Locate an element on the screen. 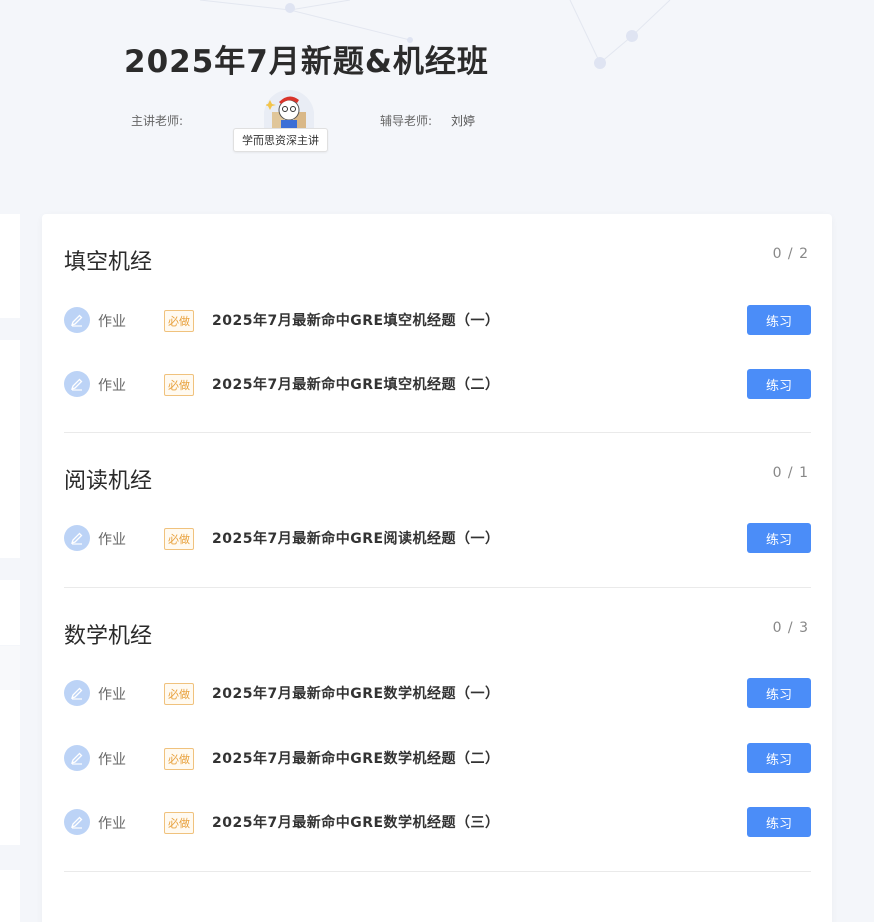  list-item: 作业 必做 2025年7月最新命中GRE数学机经题（一） 练习 is located at coordinates (437, 693).